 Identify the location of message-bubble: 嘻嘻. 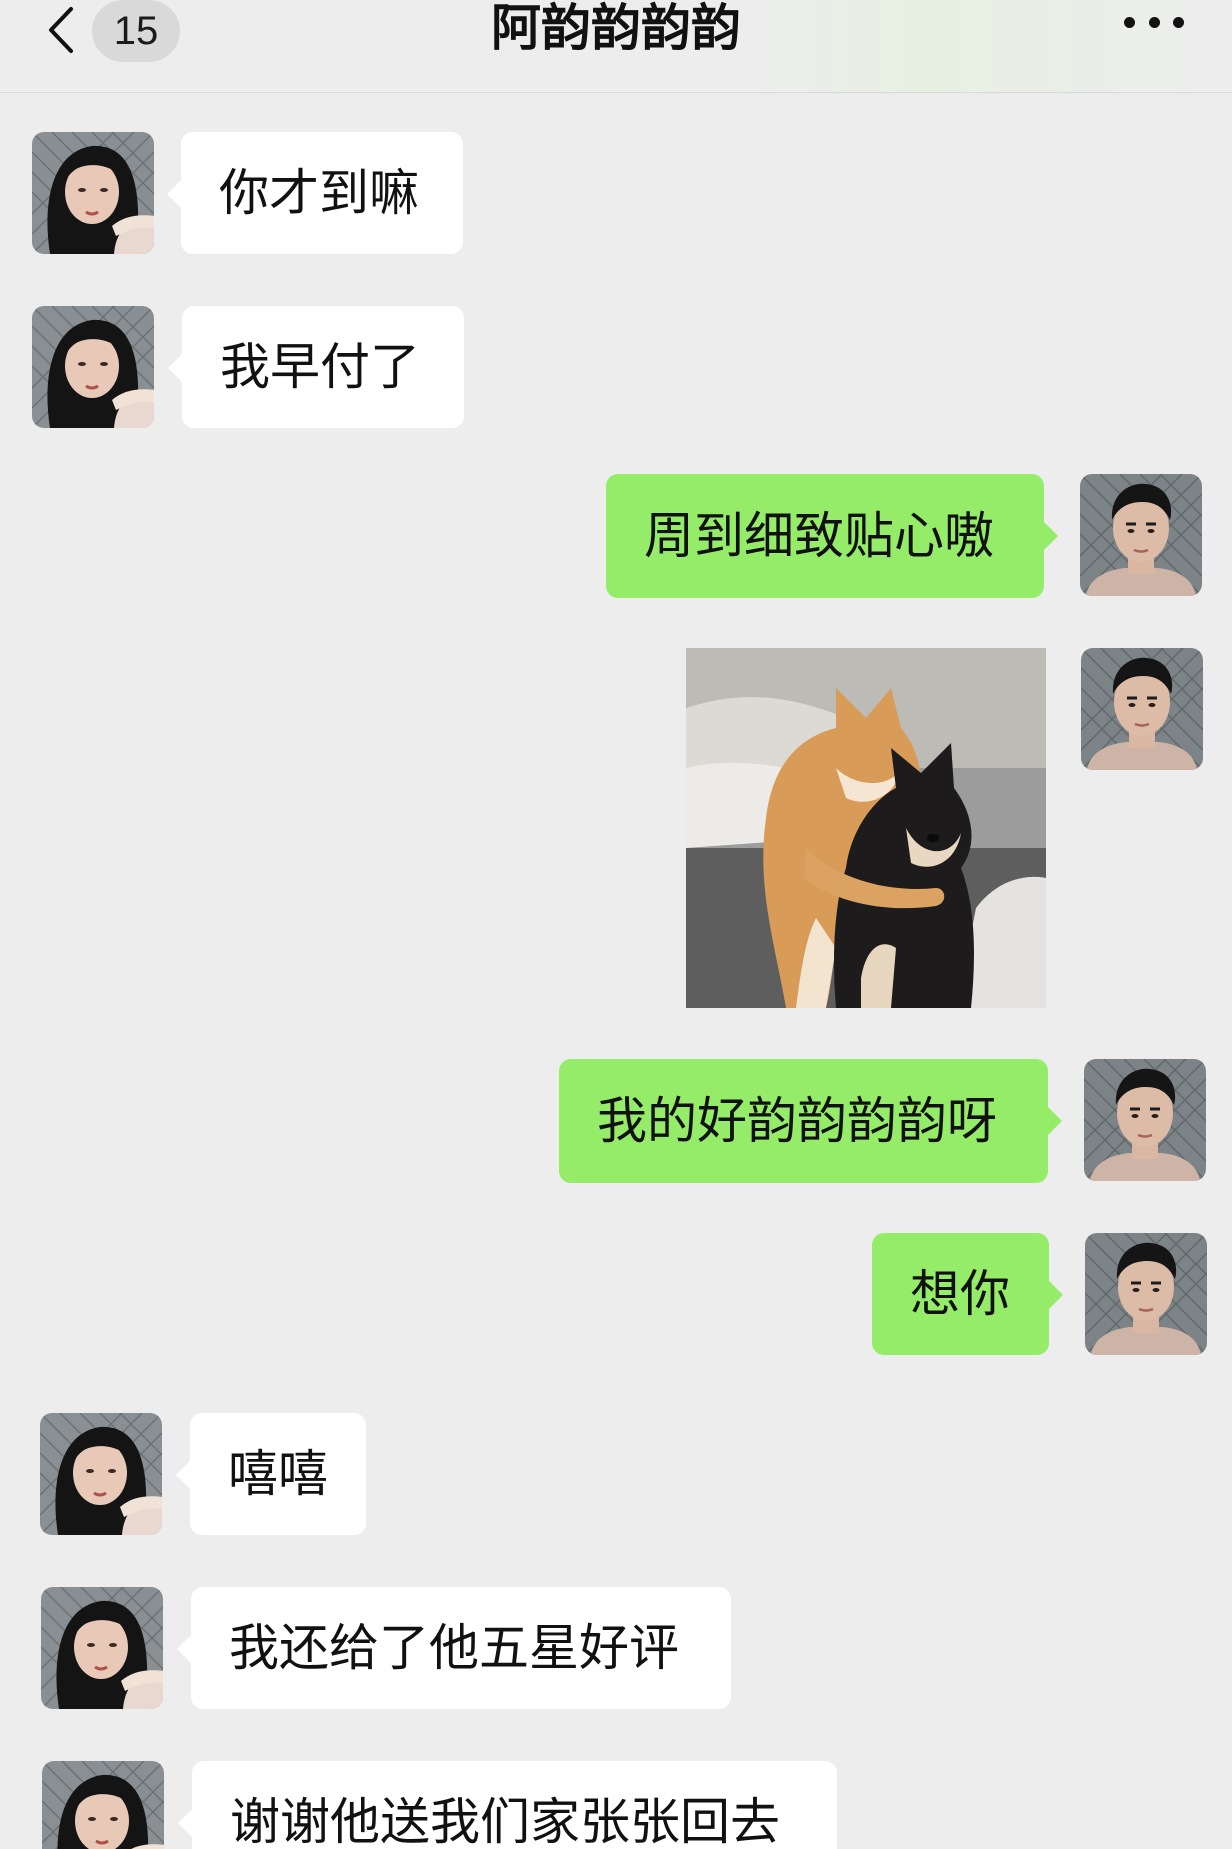
(271, 1474).